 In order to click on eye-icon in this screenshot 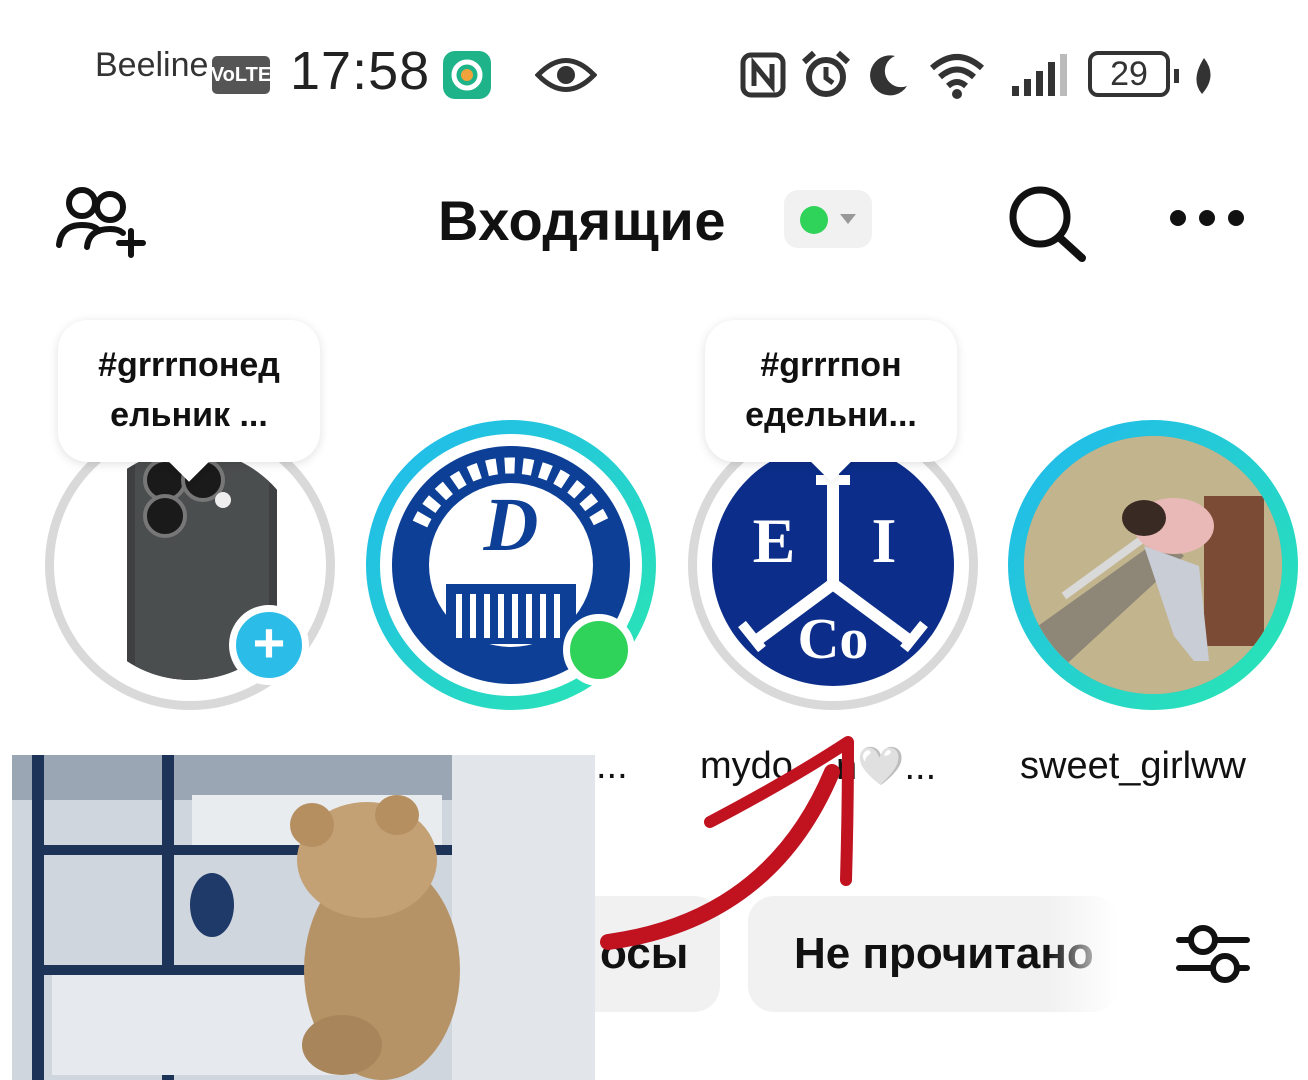, I will do `click(566, 75)`.